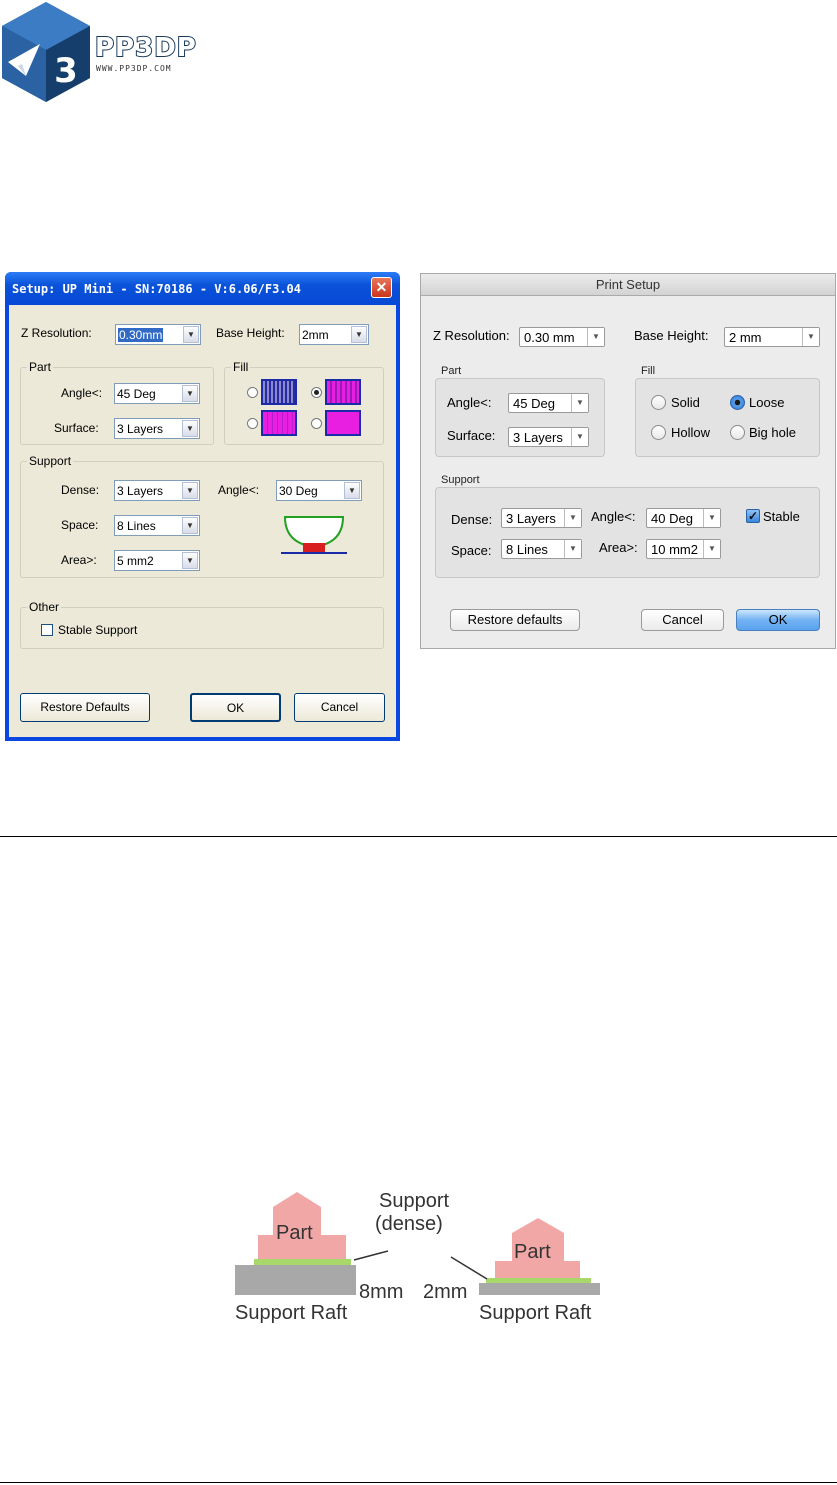 Image resolution: width=837 pixels, height=1485 pixels. Describe the element at coordinates (252, 423) in the screenshot. I see `fill-option-3-radio` at that location.